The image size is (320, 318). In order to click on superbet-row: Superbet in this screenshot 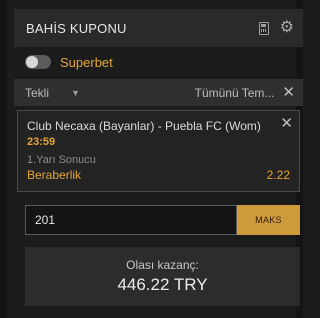, I will do `click(158, 62)`.